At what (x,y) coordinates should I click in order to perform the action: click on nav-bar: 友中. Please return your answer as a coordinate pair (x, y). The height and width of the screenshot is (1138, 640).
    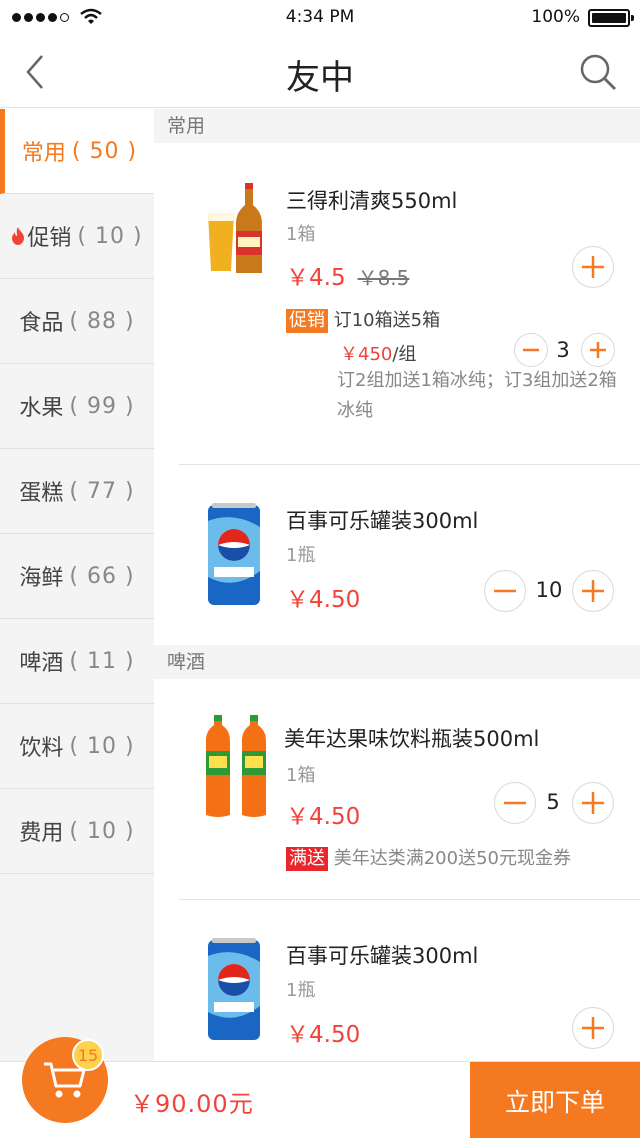
    Looking at the image, I should click on (320, 72).